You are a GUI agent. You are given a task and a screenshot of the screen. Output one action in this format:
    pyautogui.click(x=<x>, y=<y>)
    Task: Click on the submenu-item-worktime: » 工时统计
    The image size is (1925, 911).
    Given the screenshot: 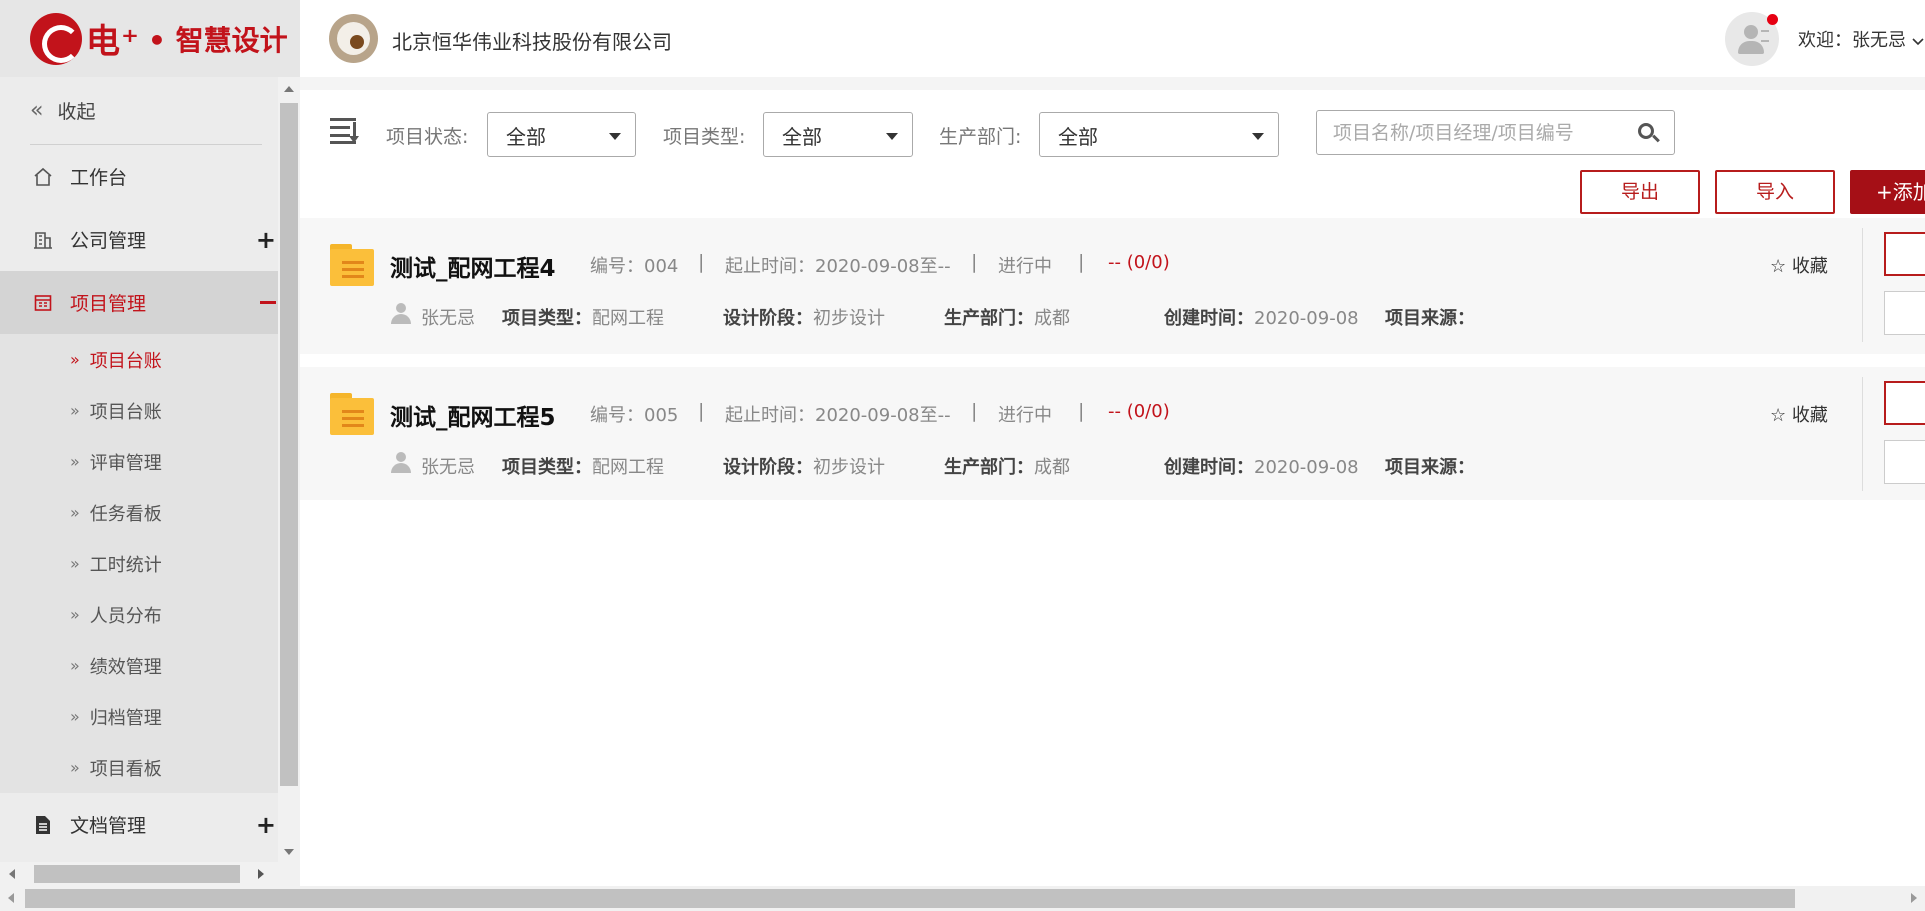 What is the action you would take?
    pyautogui.click(x=140, y=563)
    